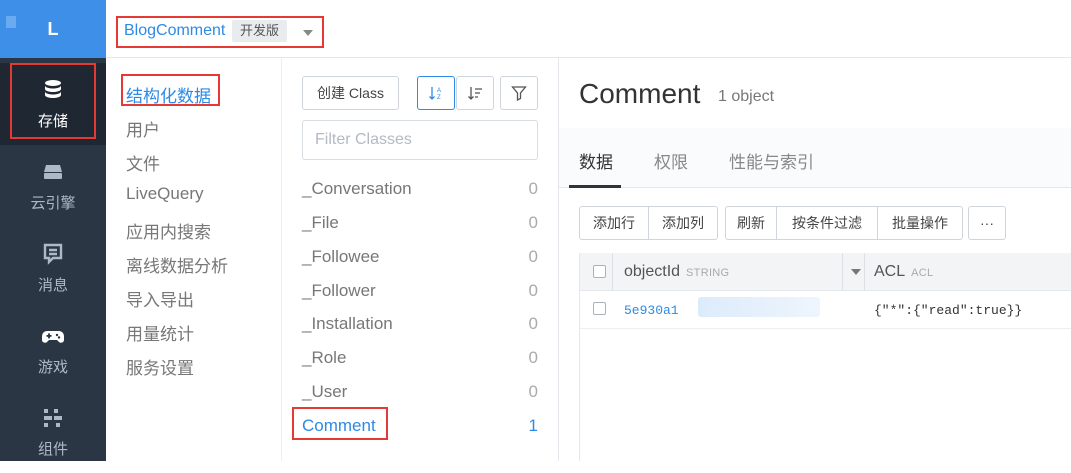 The width and height of the screenshot is (1071, 473). I want to click on env-badge: 开发版, so click(260, 31).